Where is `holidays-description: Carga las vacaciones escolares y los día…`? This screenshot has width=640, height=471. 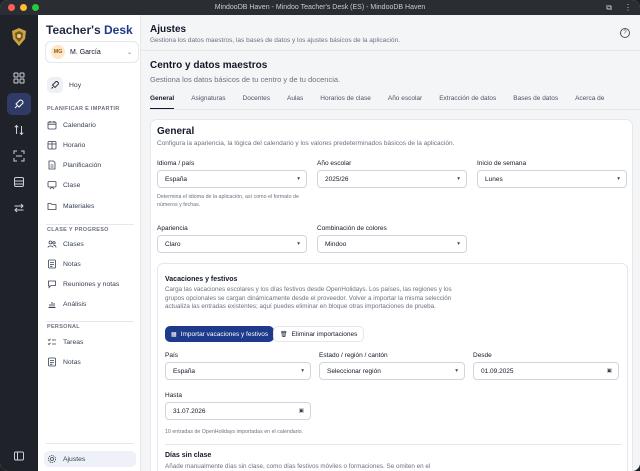
holidays-description: Carga las vacaciones escolares y los día… is located at coordinates (308, 298).